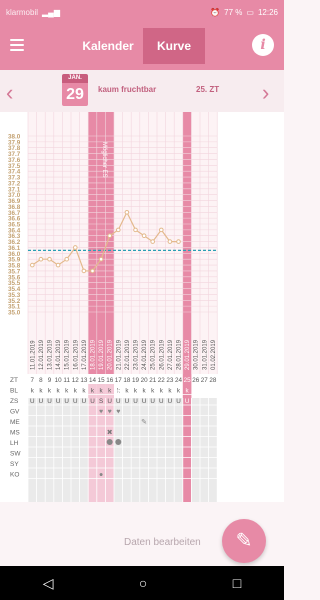 The image size is (320, 600). What do you see at coordinates (196, 380) in the screenshot?
I see `zt-value: 26` at bounding box center [196, 380].